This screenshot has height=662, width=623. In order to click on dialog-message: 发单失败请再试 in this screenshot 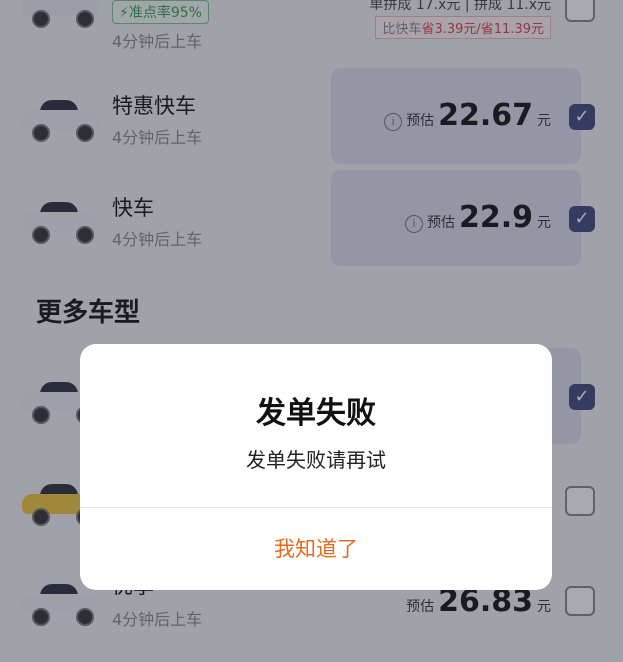, I will do `click(316, 460)`.